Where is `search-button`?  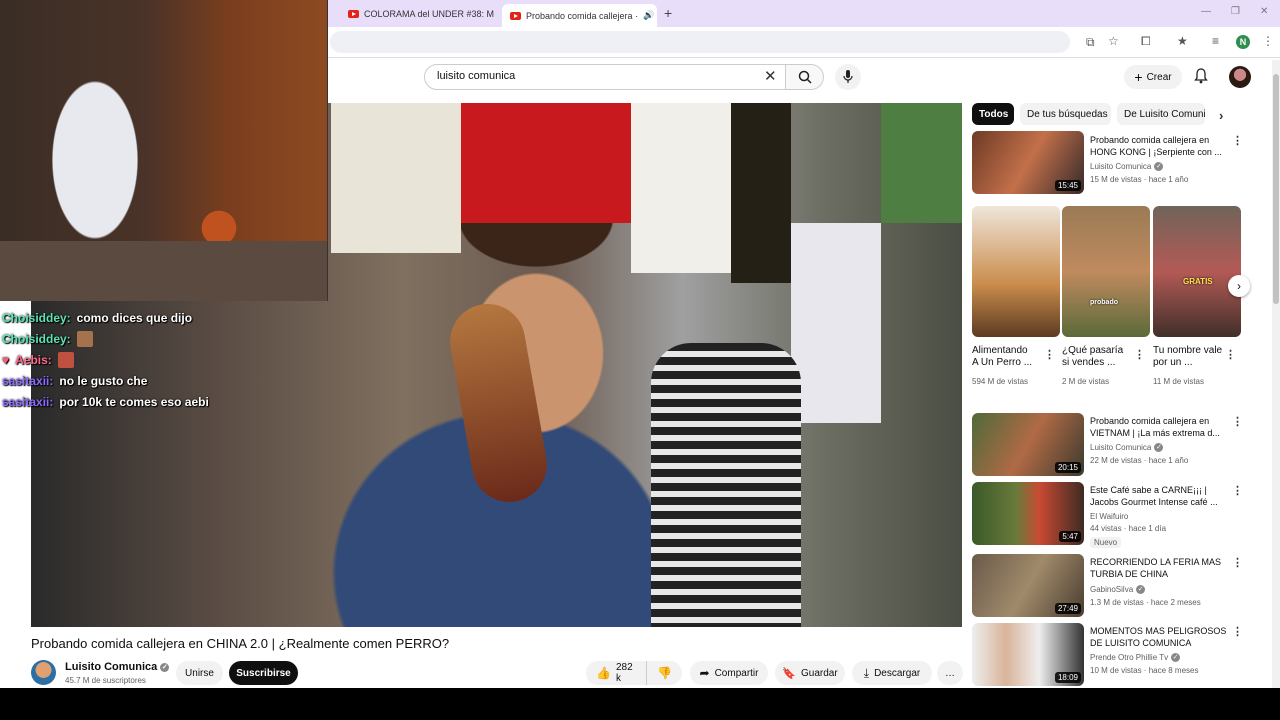 search-button is located at coordinates (805, 77).